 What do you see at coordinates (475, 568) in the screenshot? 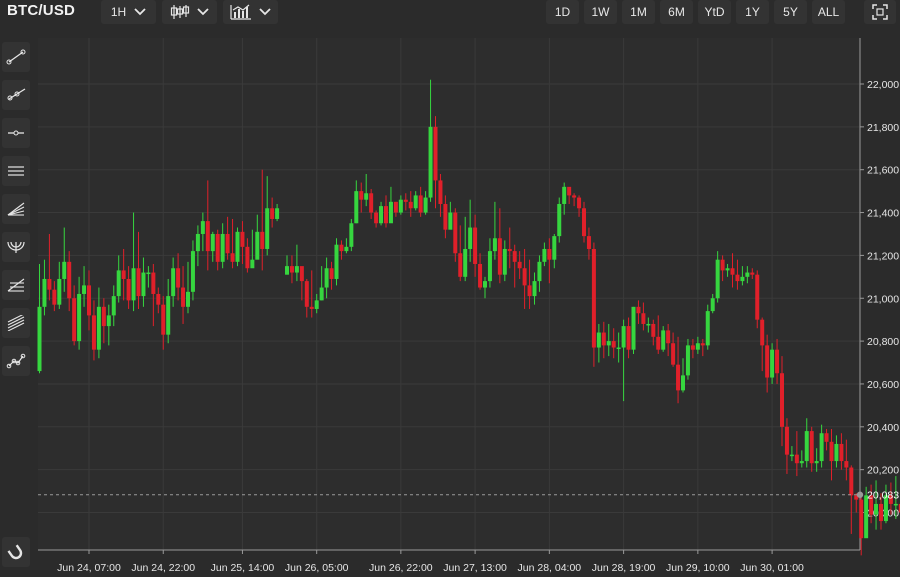
I see `x-tick-label: Jun 27, 13:00` at bounding box center [475, 568].